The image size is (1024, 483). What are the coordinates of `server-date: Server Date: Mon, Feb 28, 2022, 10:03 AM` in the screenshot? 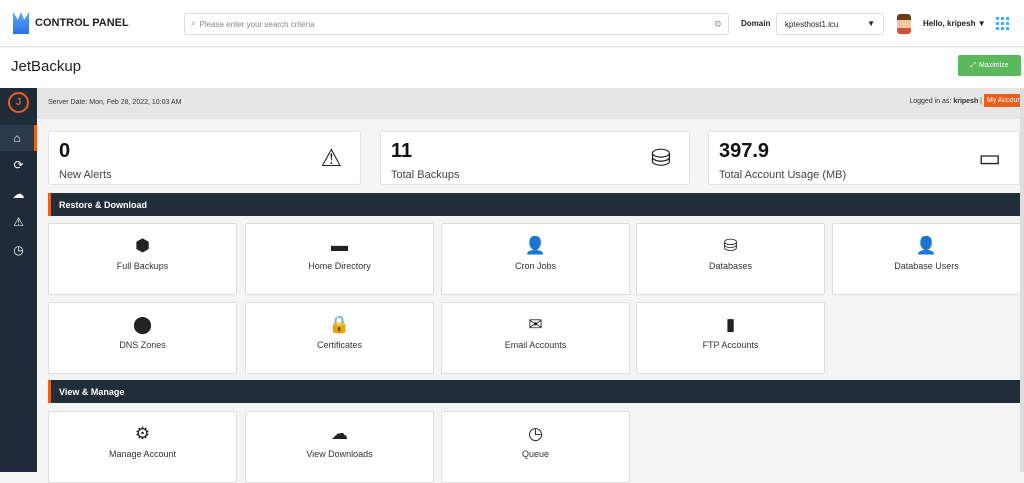 It's located at (115, 102).